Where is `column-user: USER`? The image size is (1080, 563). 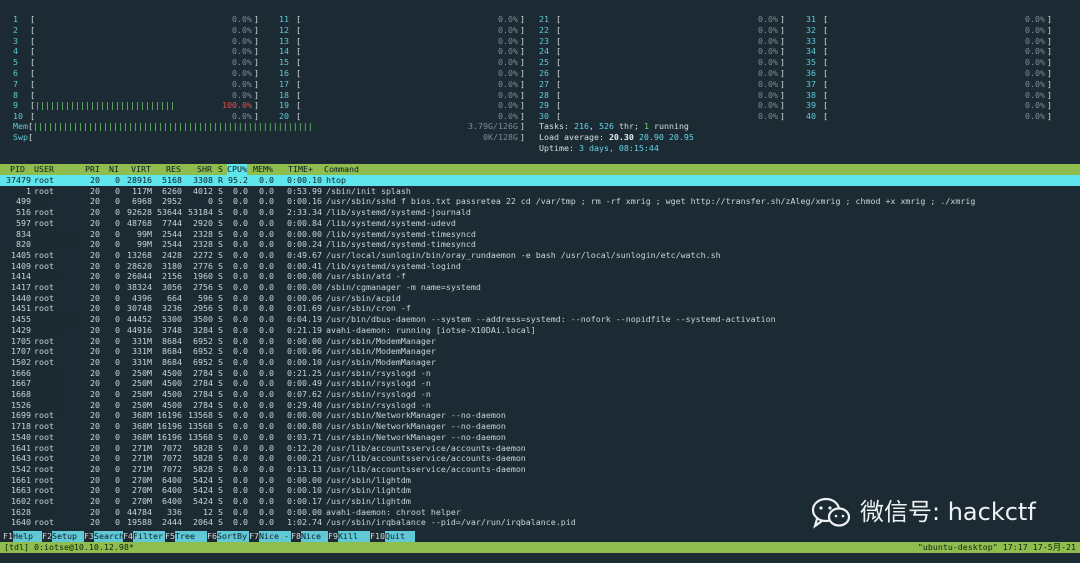 column-user: USER is located at coordinates (44, 169).